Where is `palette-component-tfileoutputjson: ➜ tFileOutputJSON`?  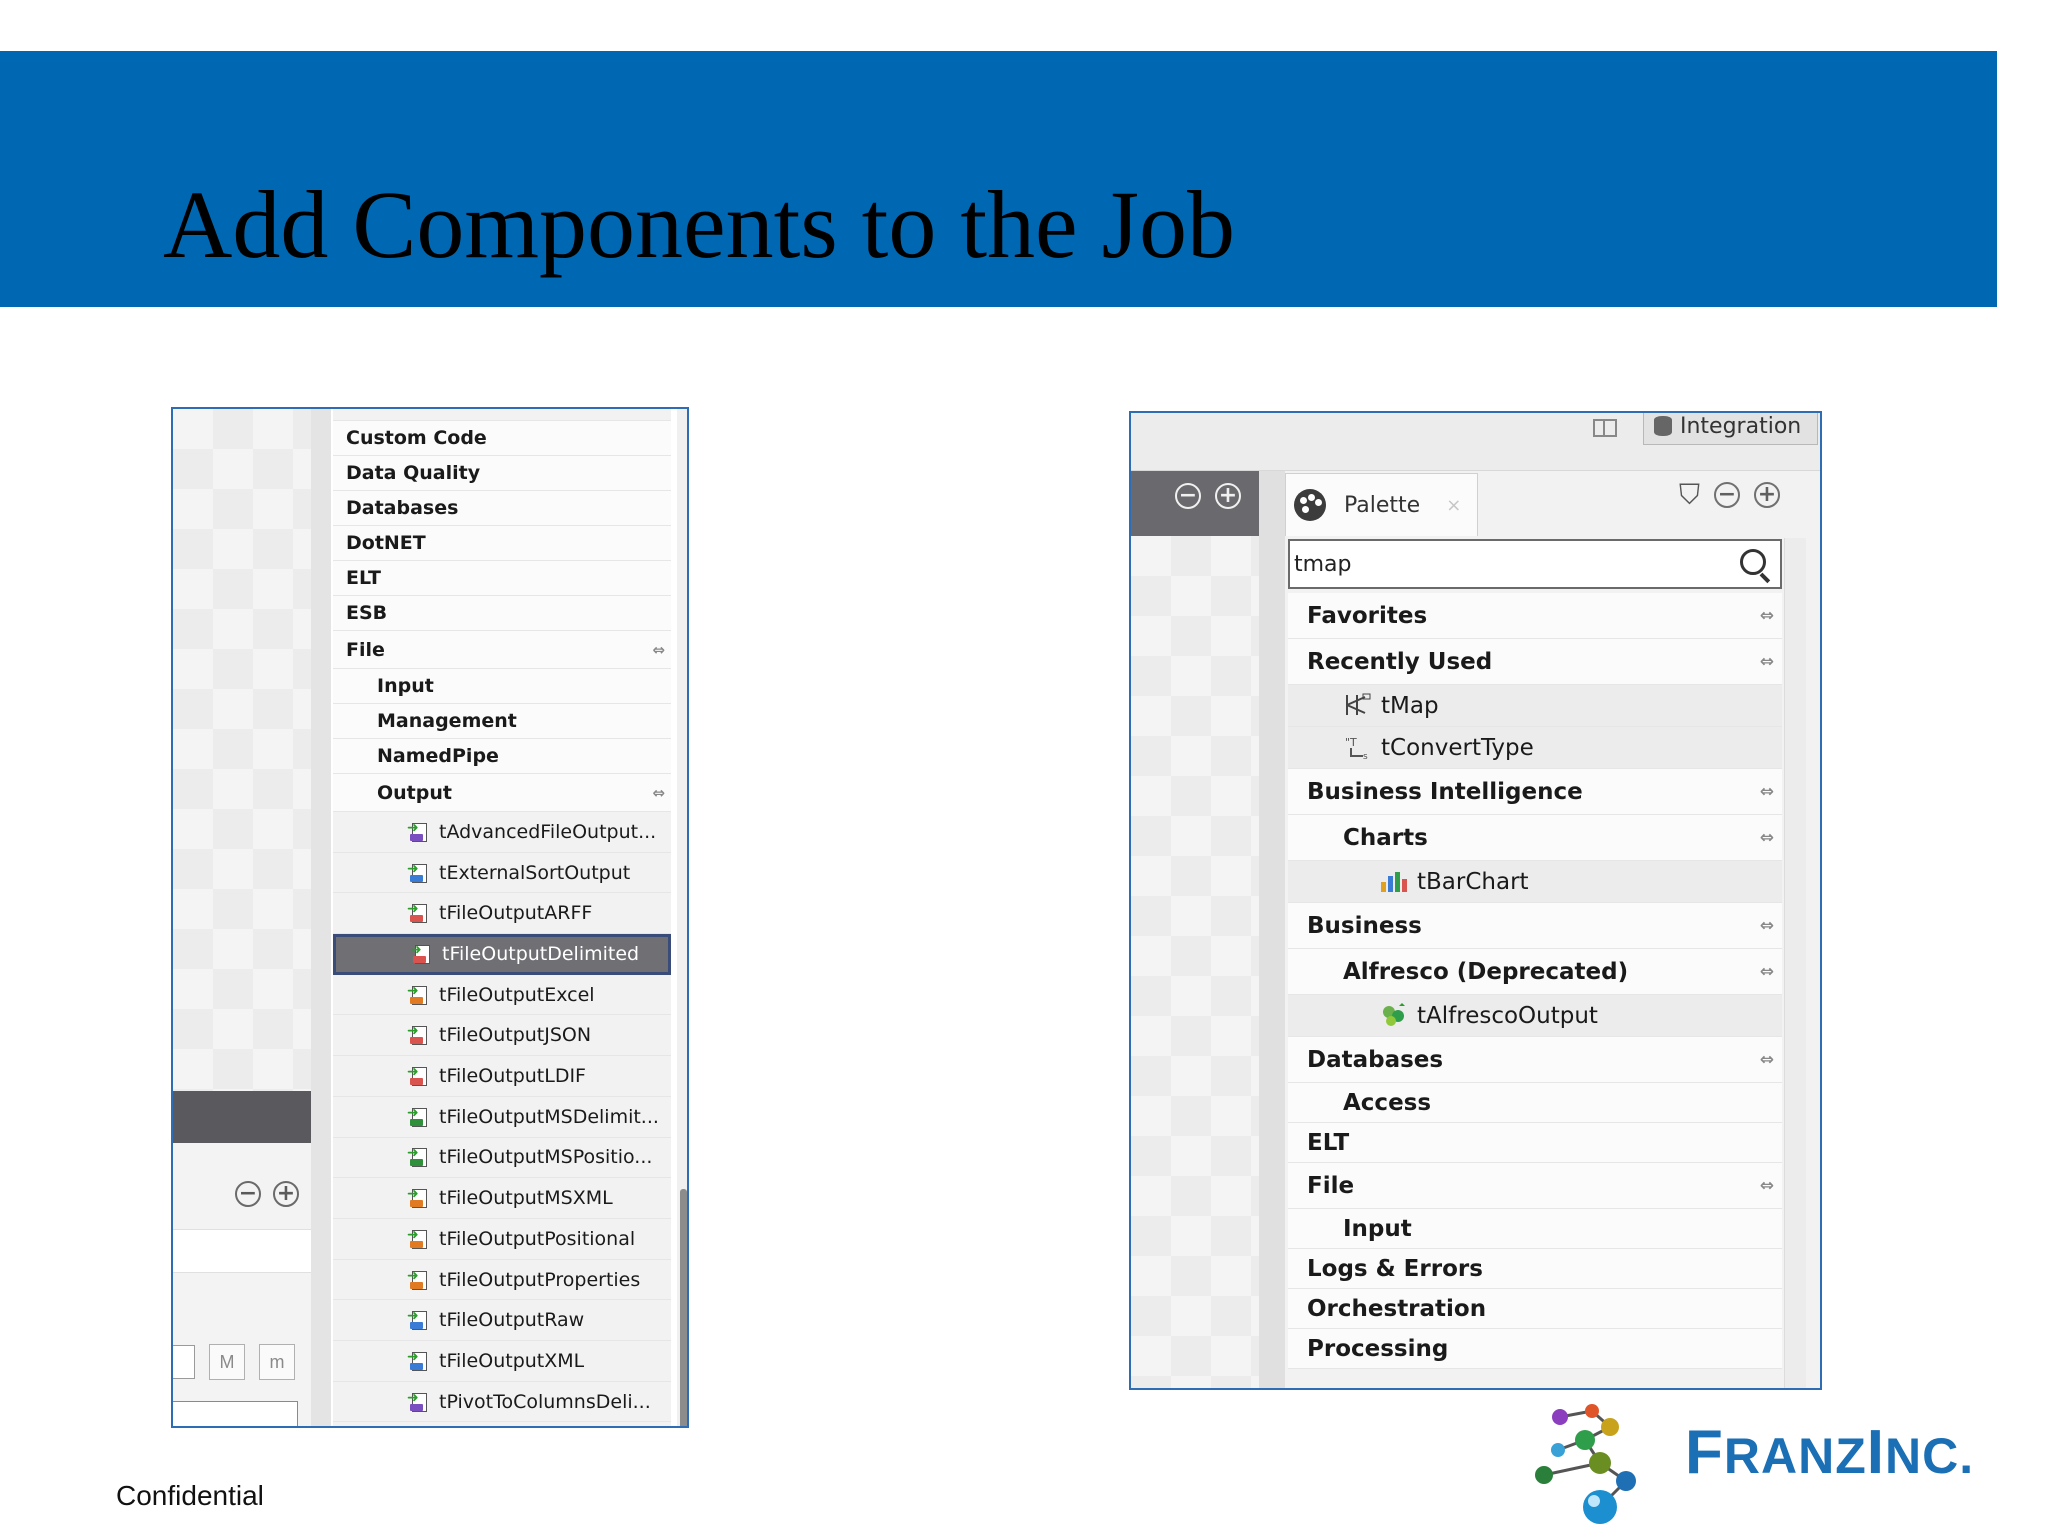 palette-component-tfileoutputjson: ➜ tFileOutputJSON is located at coordinates (502, 1036).